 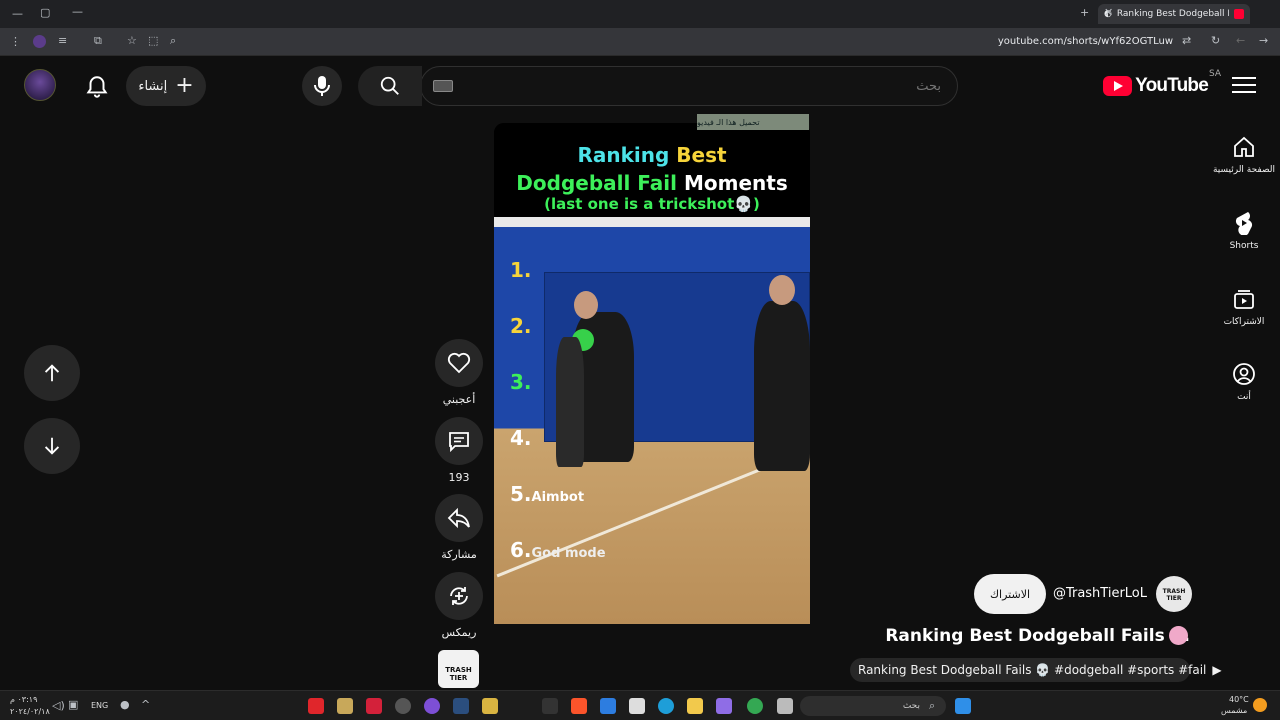 What do you see at coordinates (40, 85) in the screenshot?
I see `account-avatar` at bounding box center [40, 85].